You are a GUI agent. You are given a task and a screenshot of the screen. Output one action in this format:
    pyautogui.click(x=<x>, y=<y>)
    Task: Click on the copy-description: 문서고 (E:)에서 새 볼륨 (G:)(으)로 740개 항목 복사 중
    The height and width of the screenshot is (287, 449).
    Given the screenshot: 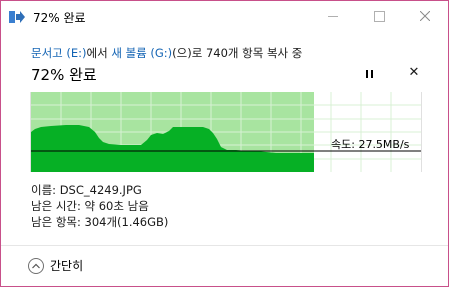 What is the action you would take?
    pyautogui.click(x=166, y=53)
    